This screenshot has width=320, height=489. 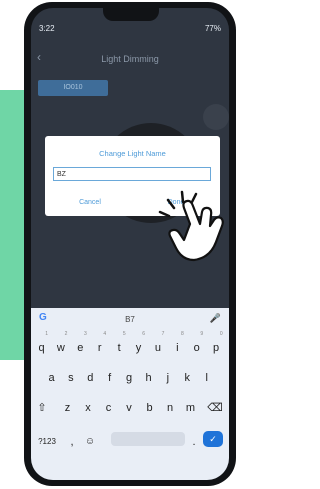 I want to click on microphone-icon: 🎤, so click(x=215, y=318).